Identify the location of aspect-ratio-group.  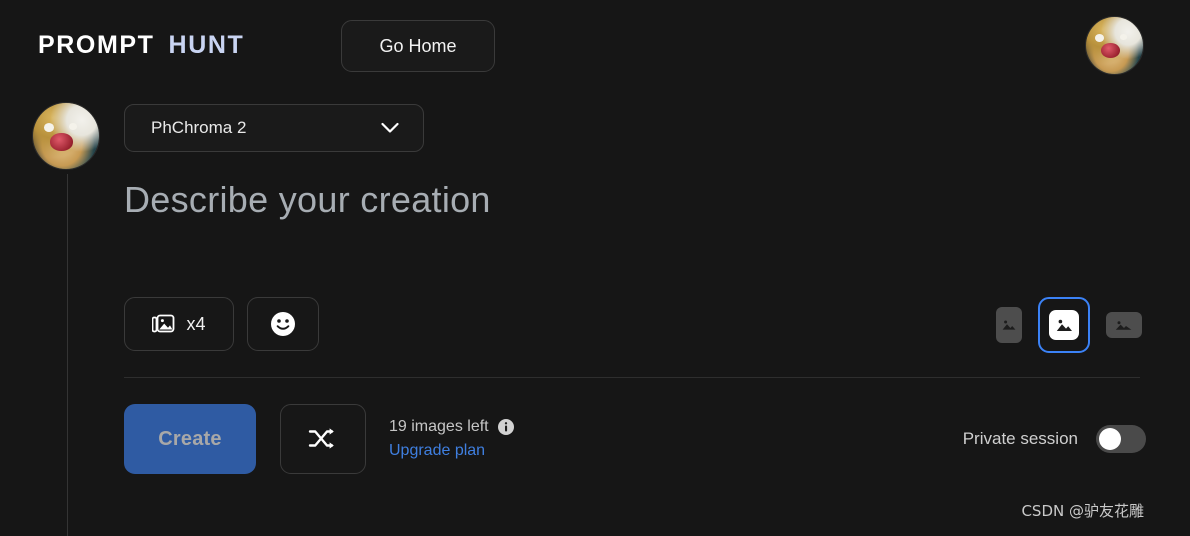
(1069, 325).